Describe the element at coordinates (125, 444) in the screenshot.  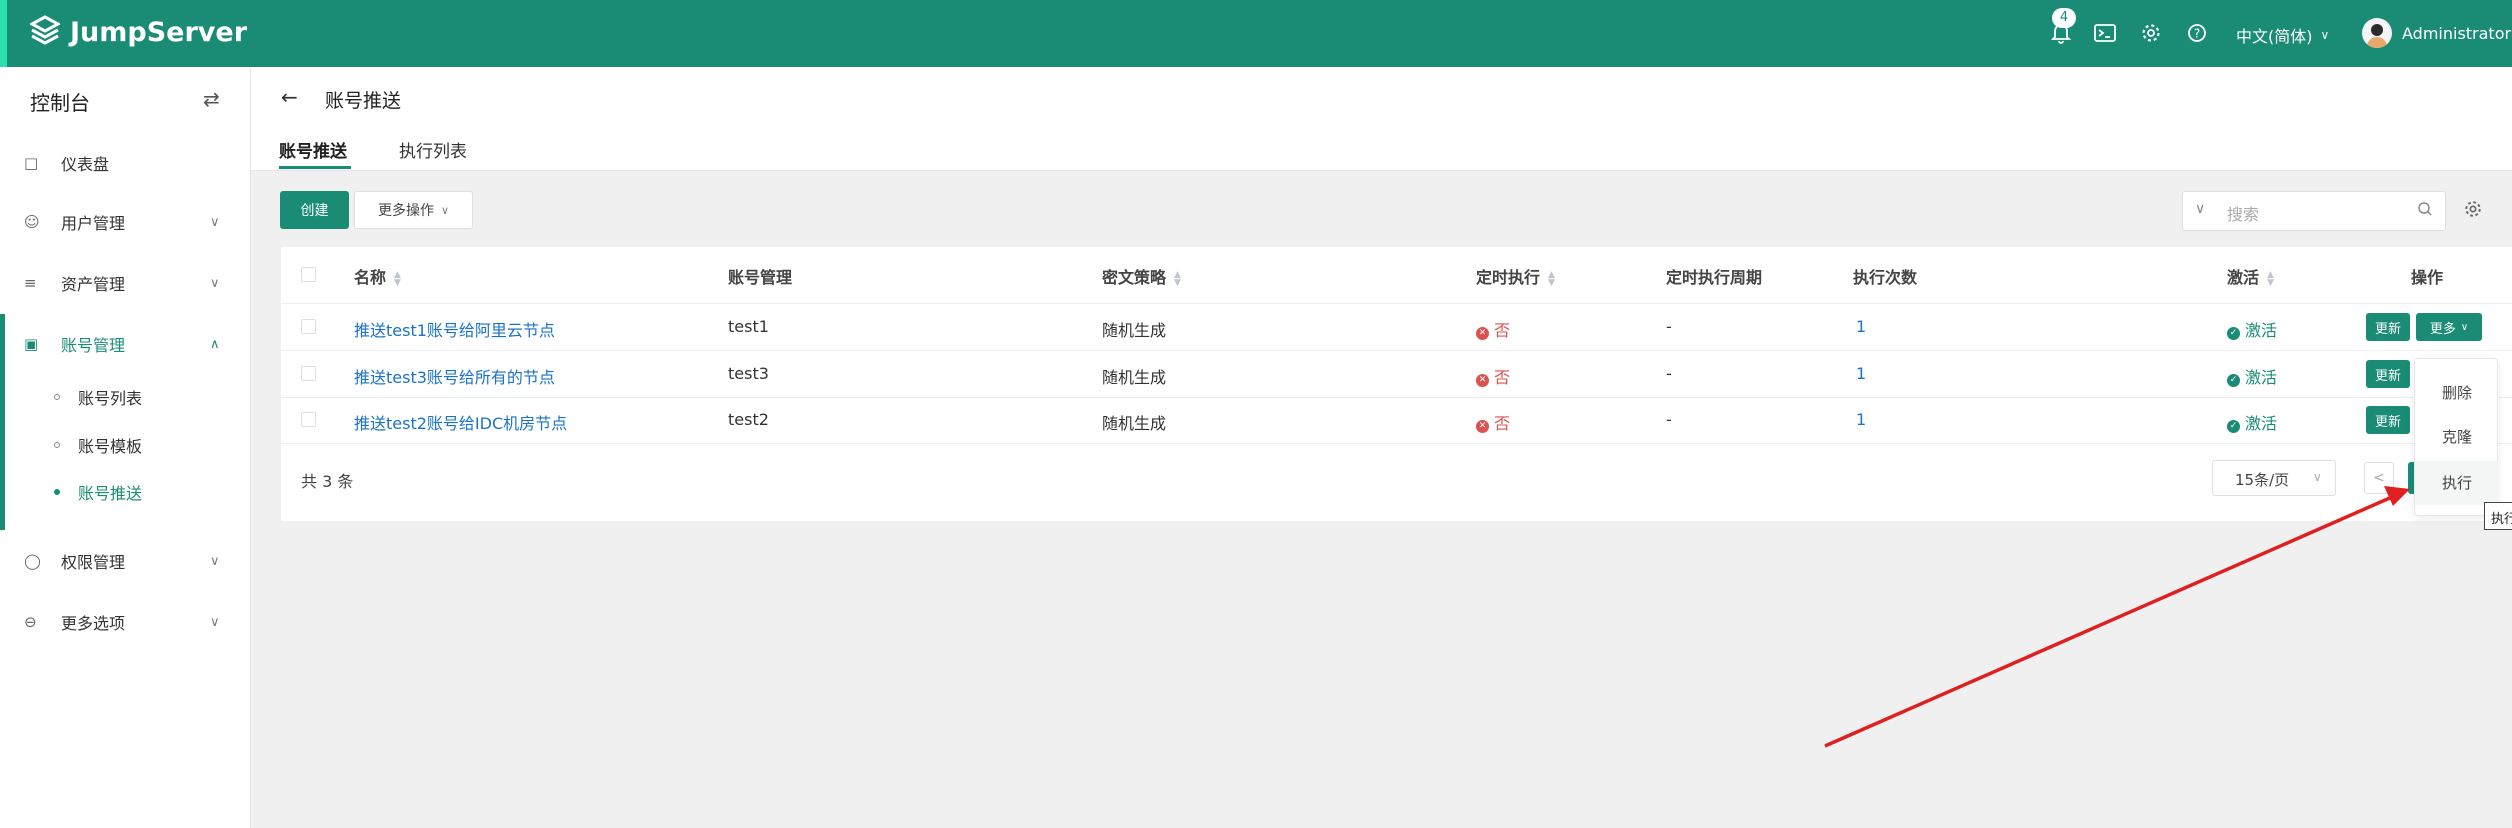
I see `sidebar-subitem-account-template: 账号模板` at that location.